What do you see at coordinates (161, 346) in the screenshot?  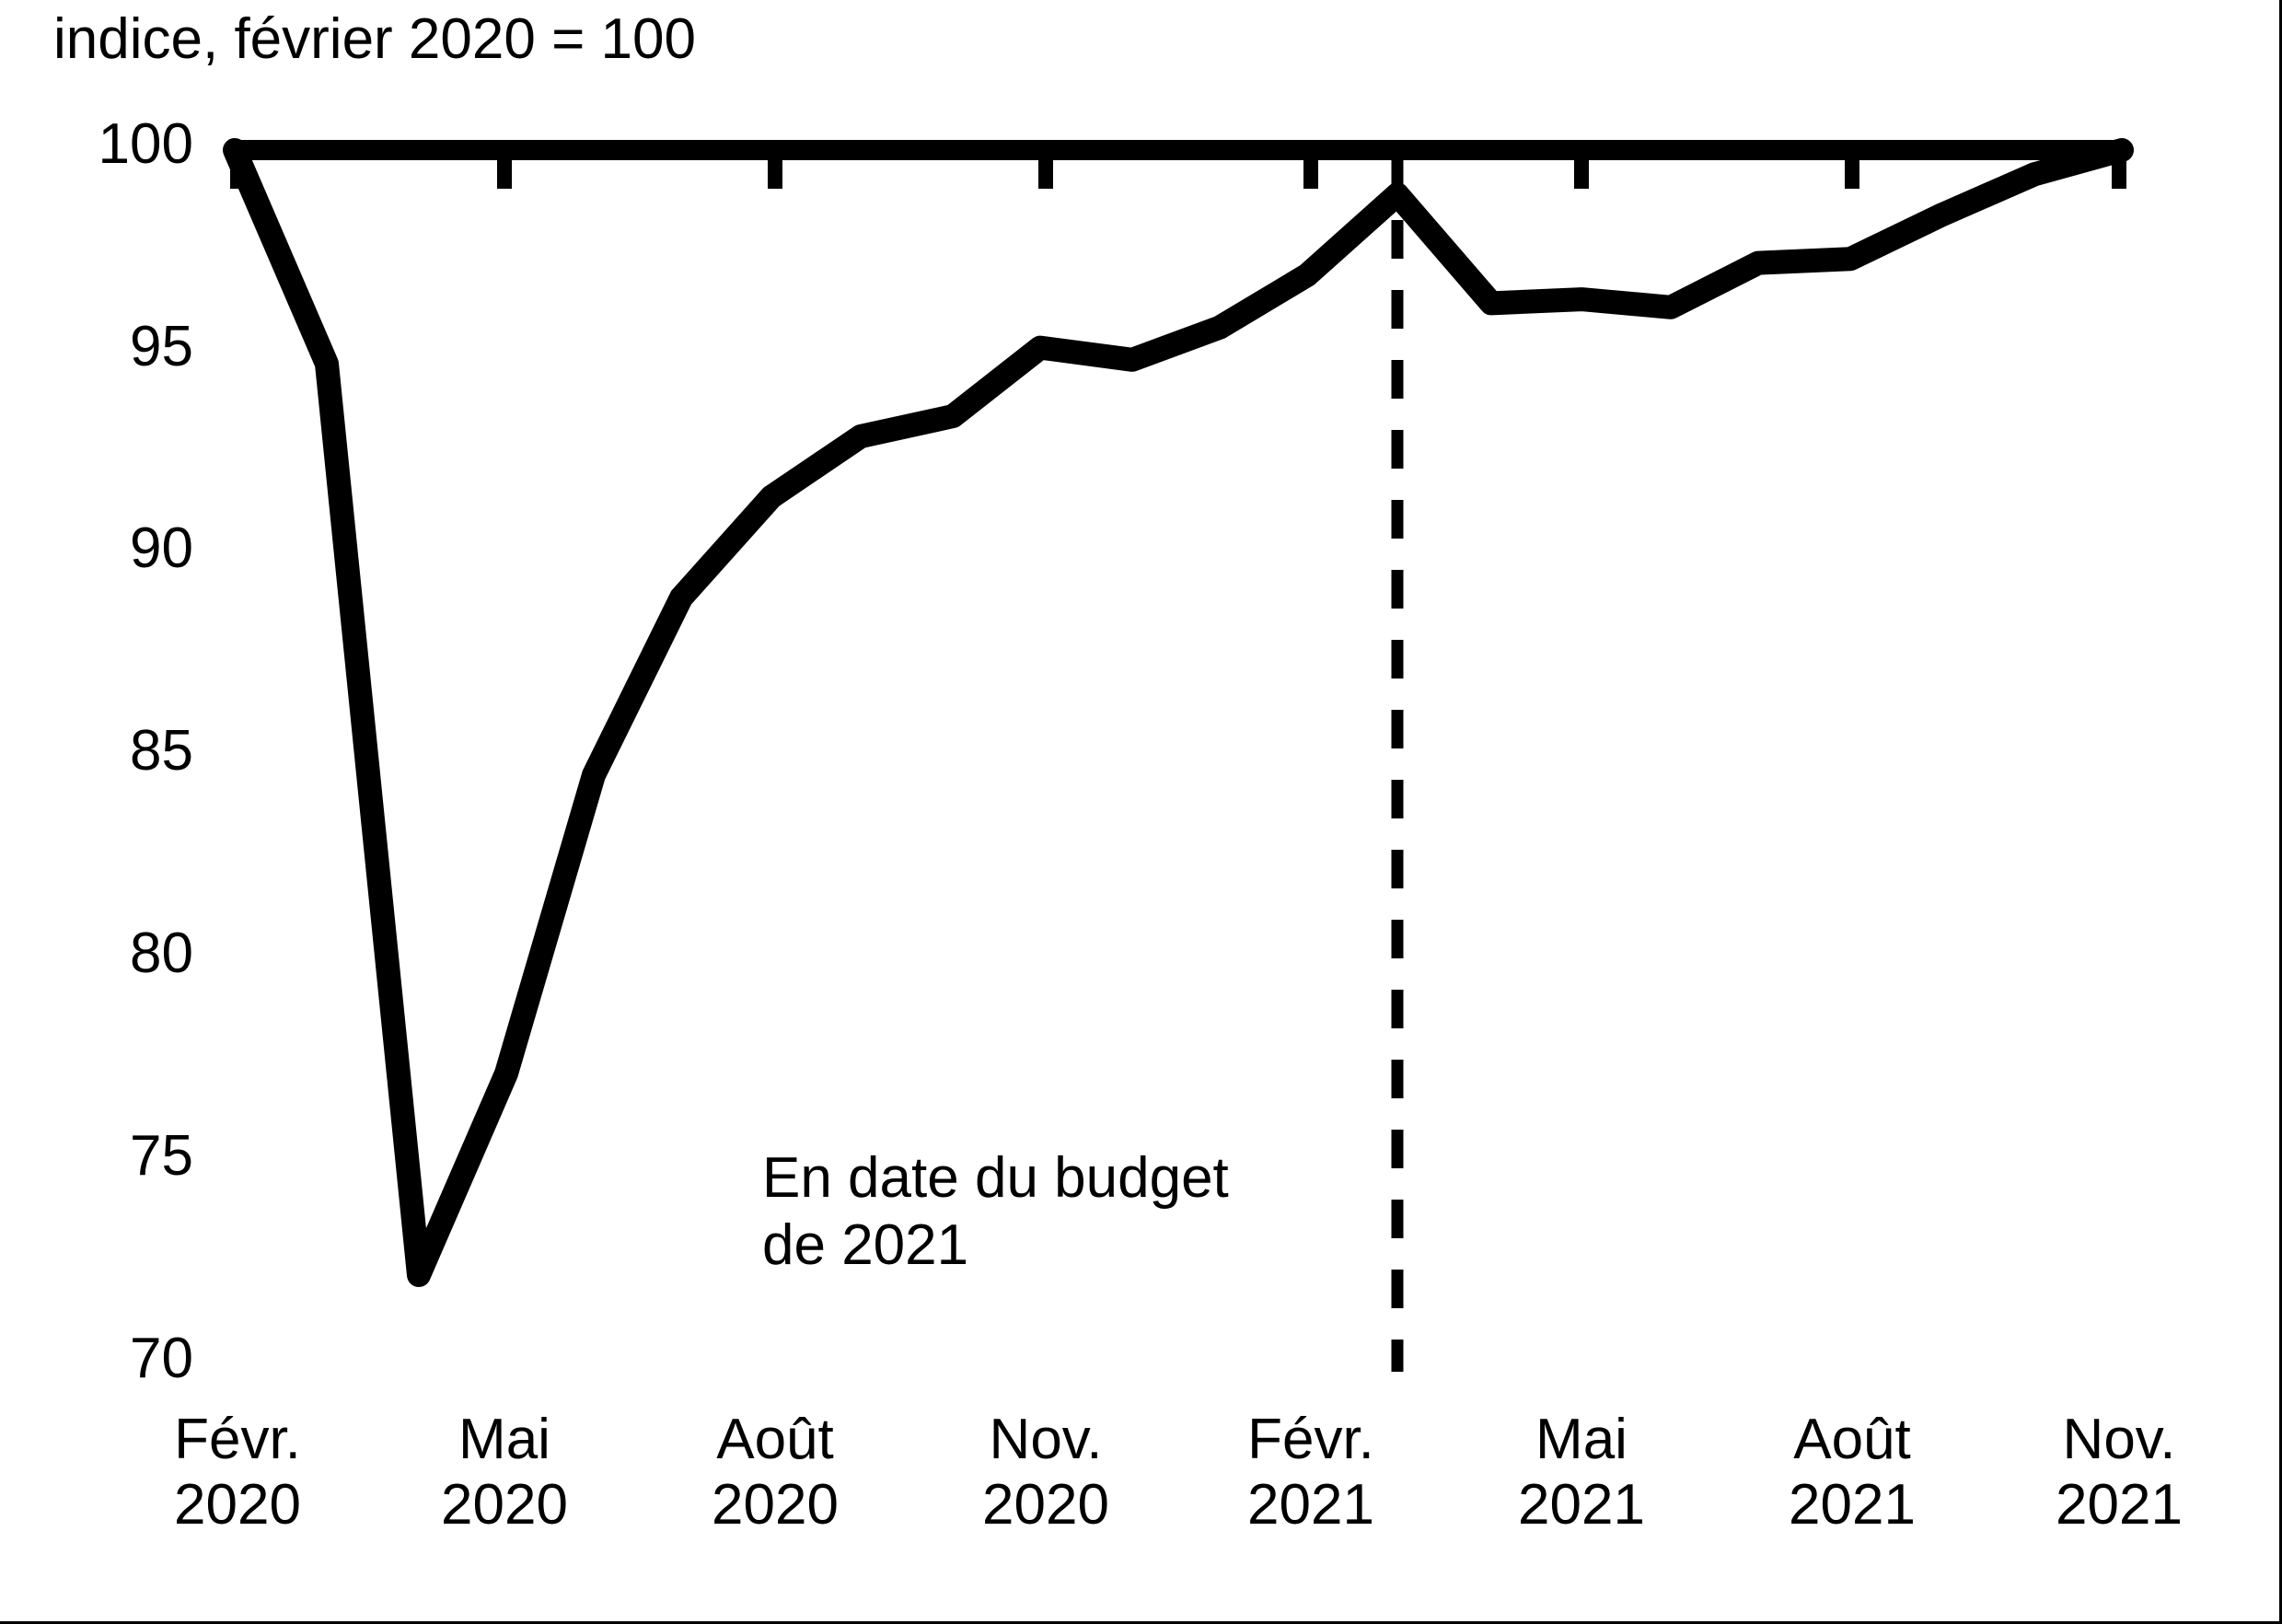 I see `y-tick-label-95: 95` at bounding box center [161, 346].